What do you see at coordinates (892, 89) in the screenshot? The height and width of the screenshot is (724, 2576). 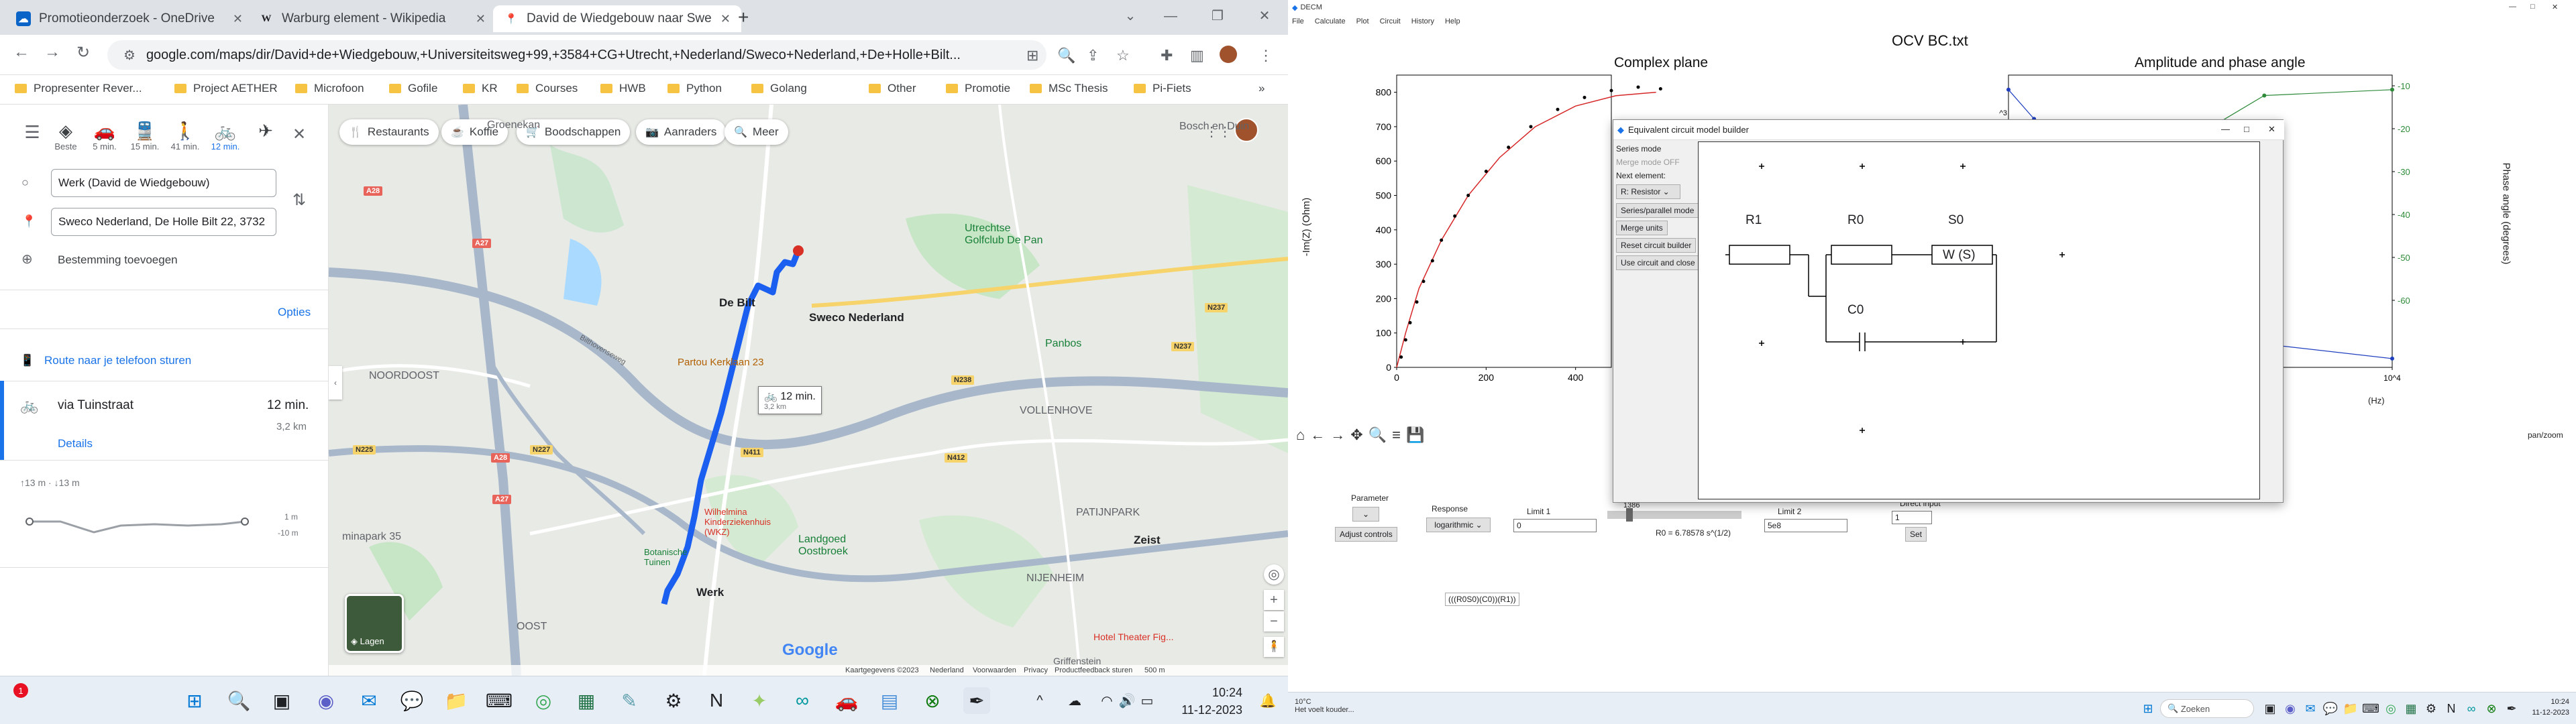 I see `bookmark-item: Other` at bounding box center [892, 89].